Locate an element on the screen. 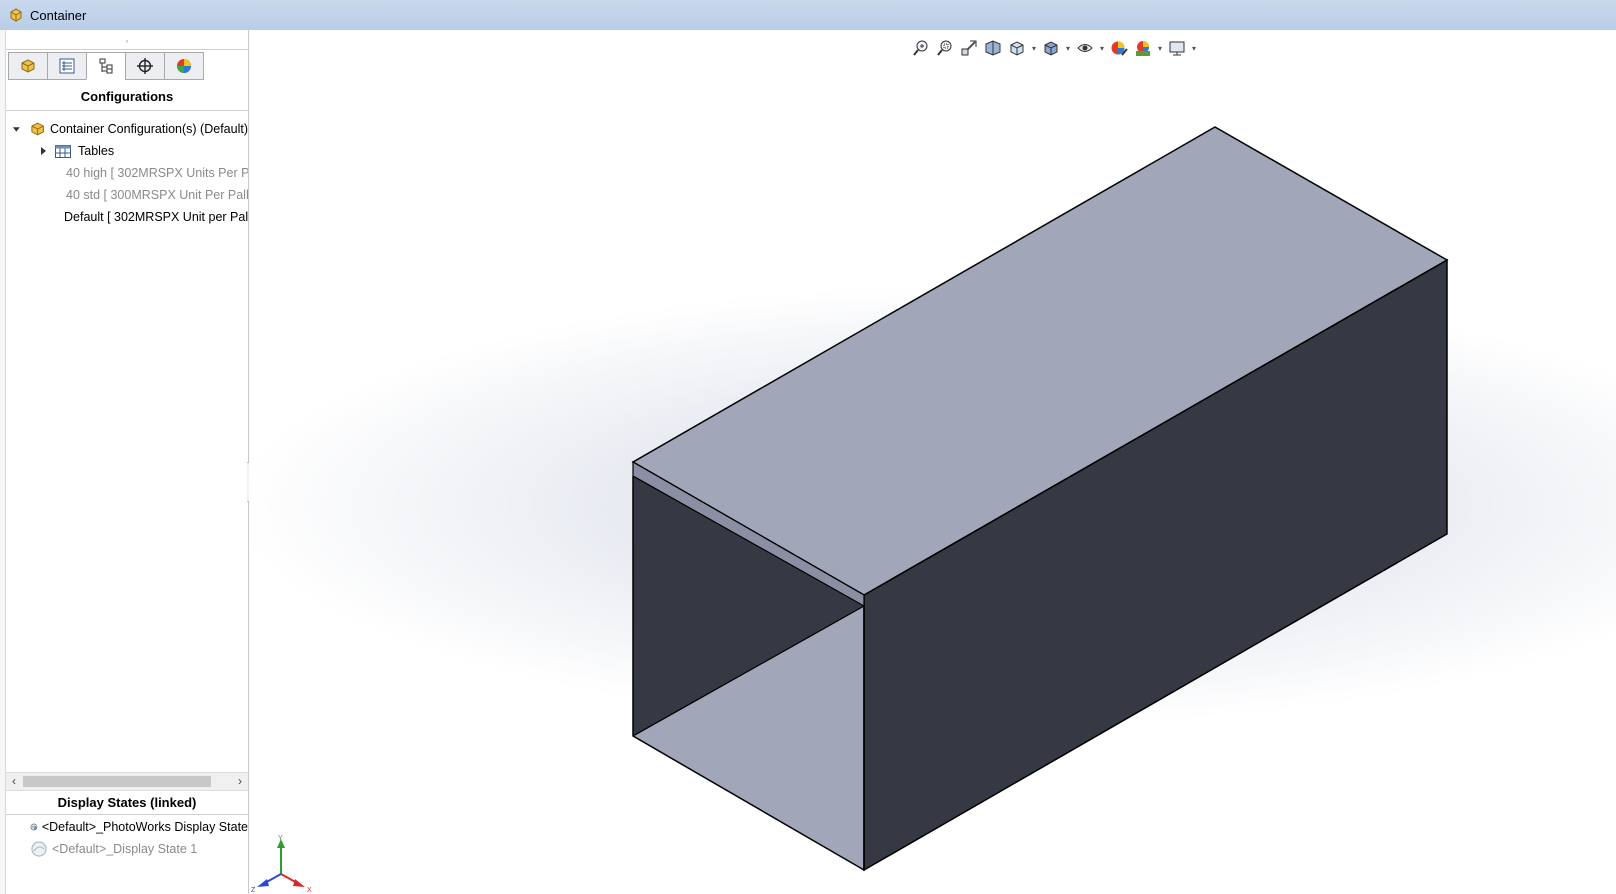 The image size is (1616, 894). pane-grip: ◦ is located at coordinates (127, 41).